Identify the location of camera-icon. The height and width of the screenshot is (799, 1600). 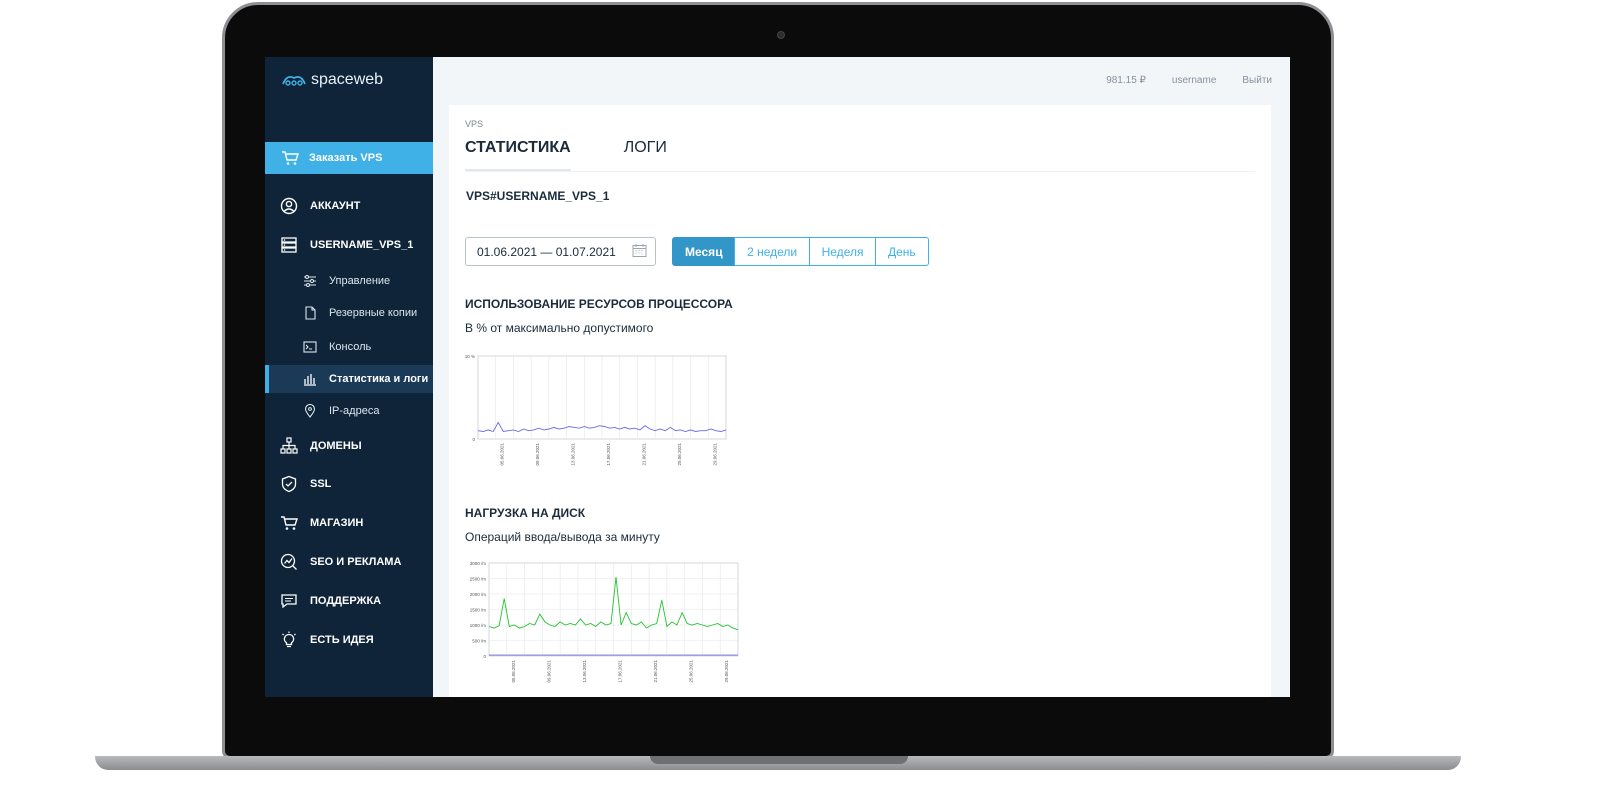
(781, 35).